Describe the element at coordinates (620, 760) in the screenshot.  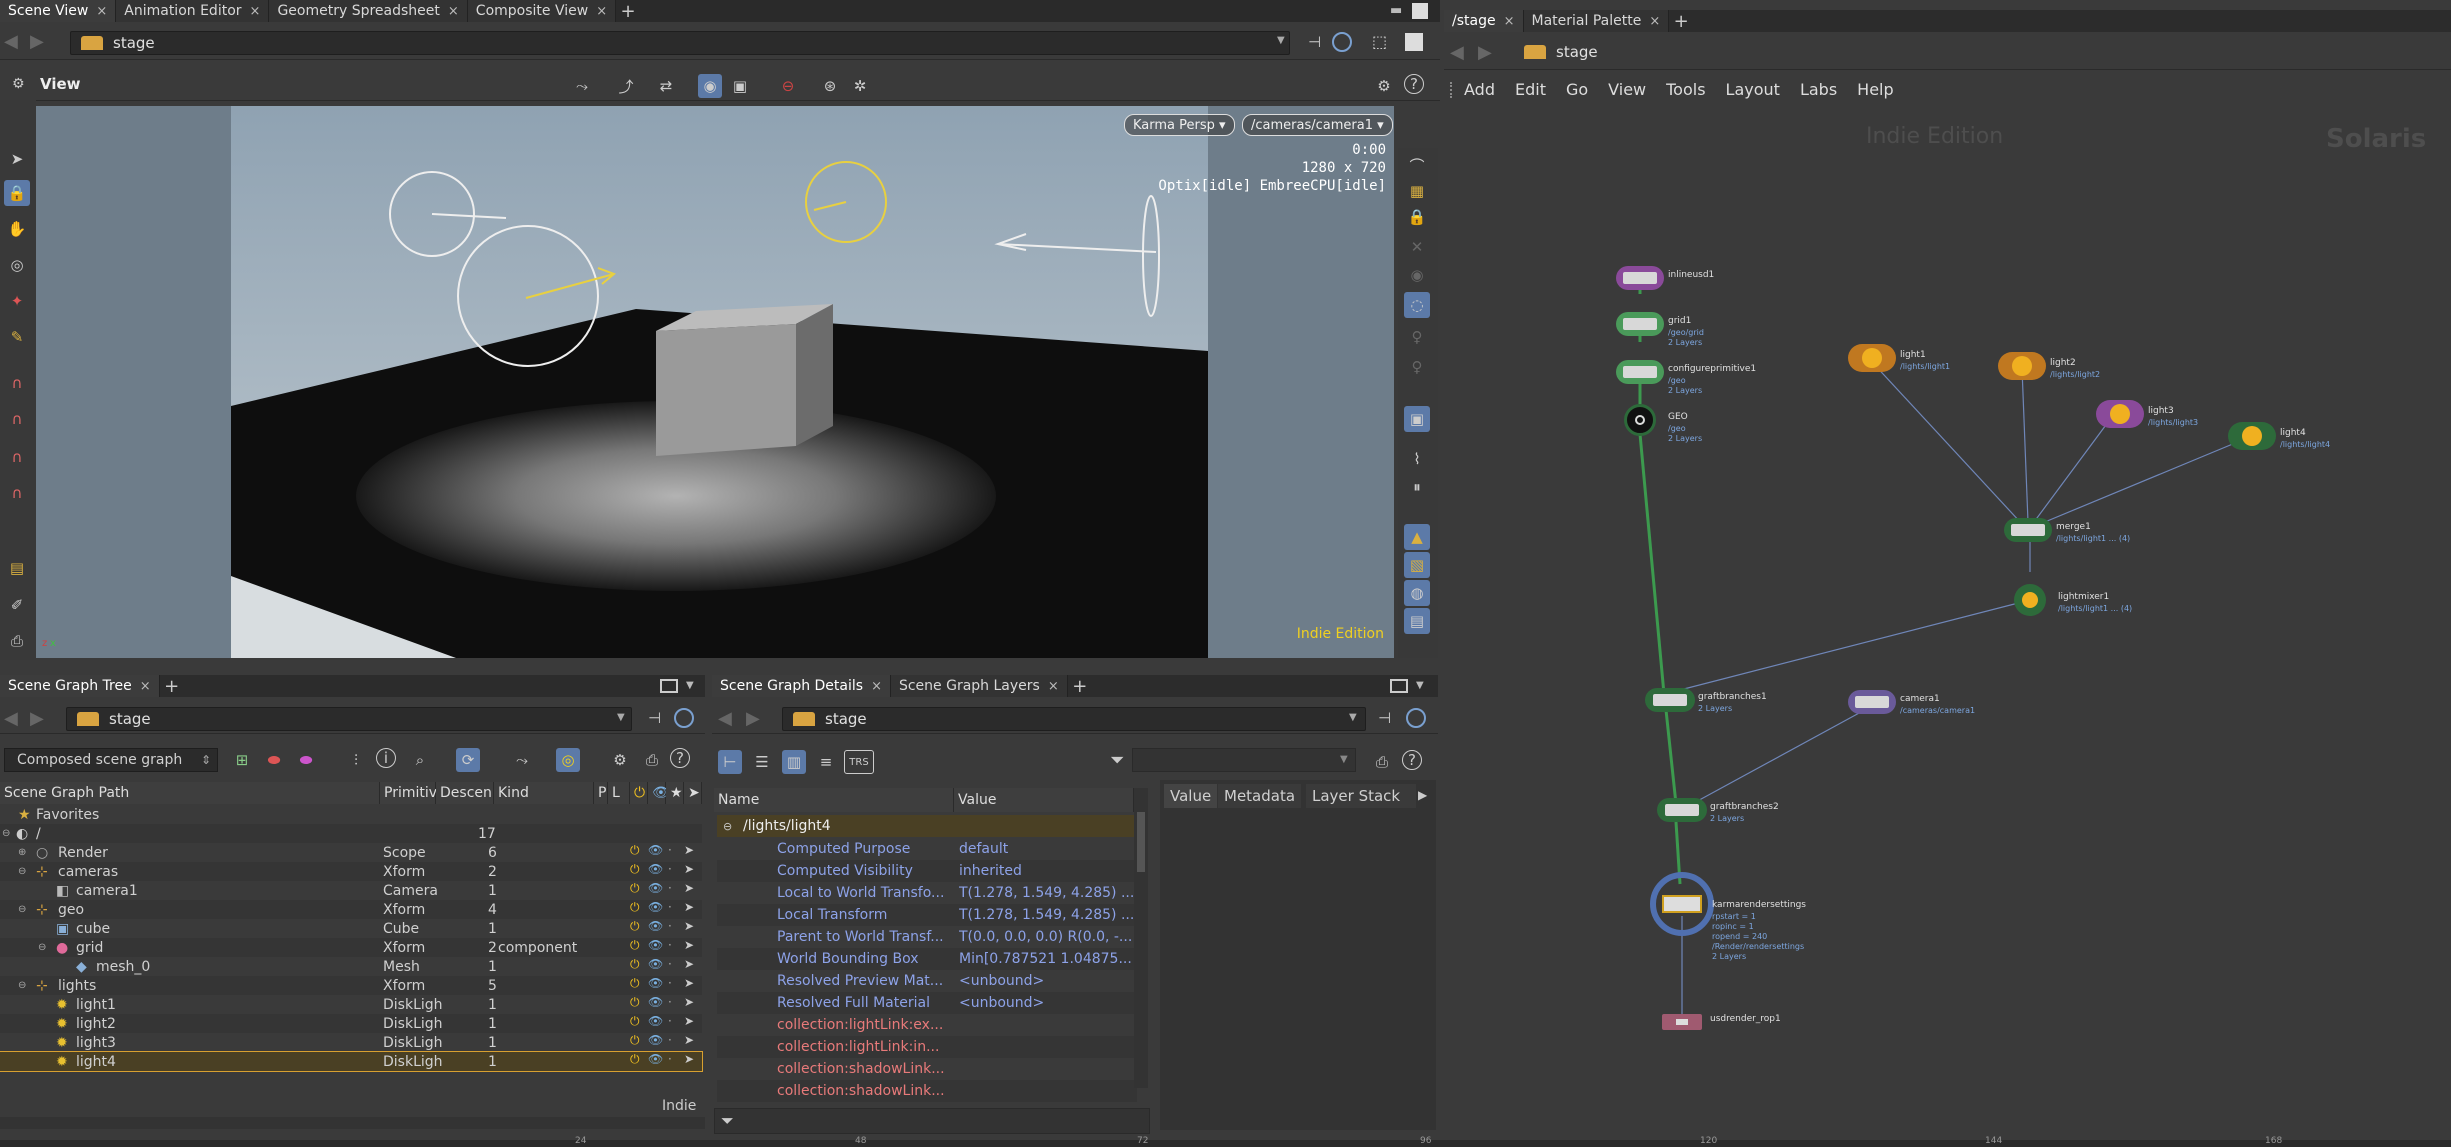
I see `settings-gear-icon: ⚙` at that location.